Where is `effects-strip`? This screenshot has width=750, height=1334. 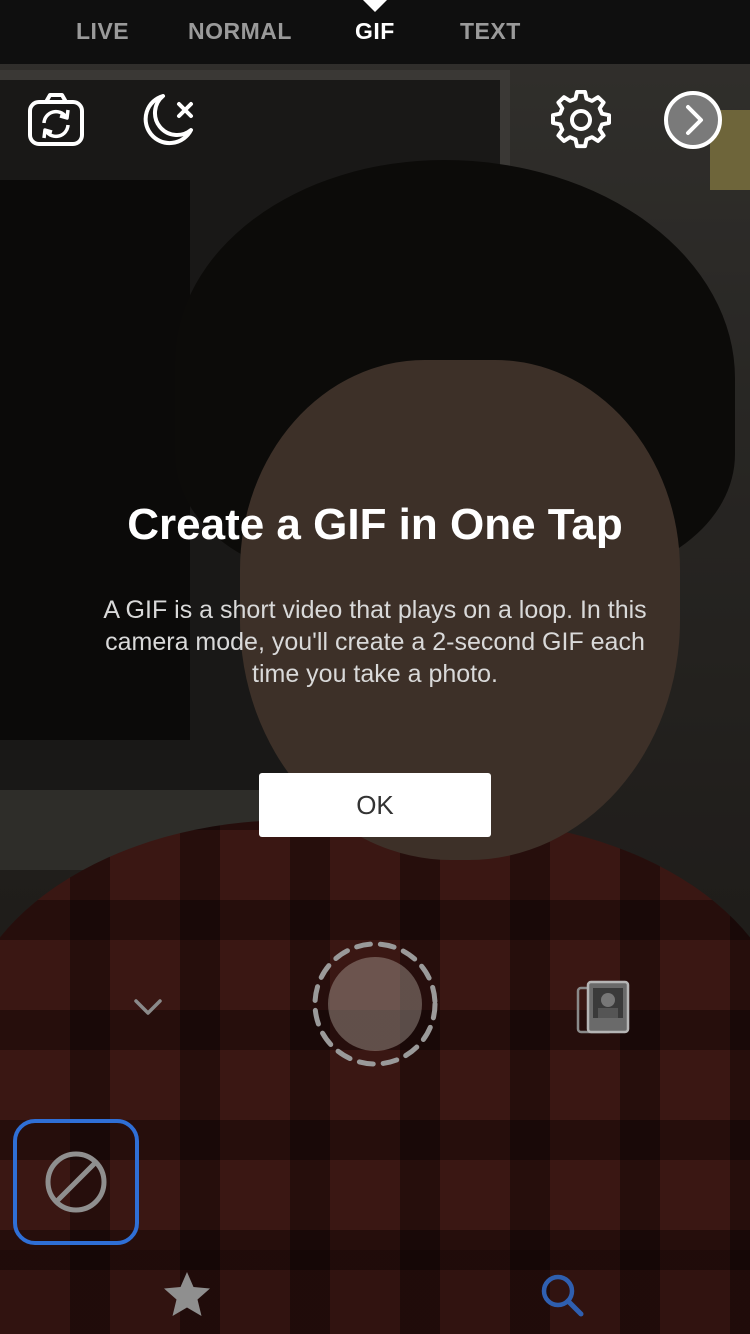 effects-strip is located at coordinates (375, 1292).